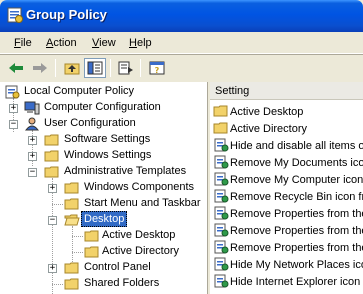  Describe the element at coordinates (140, 43) in the screenshot. I see `menu-help: Help` at that location.